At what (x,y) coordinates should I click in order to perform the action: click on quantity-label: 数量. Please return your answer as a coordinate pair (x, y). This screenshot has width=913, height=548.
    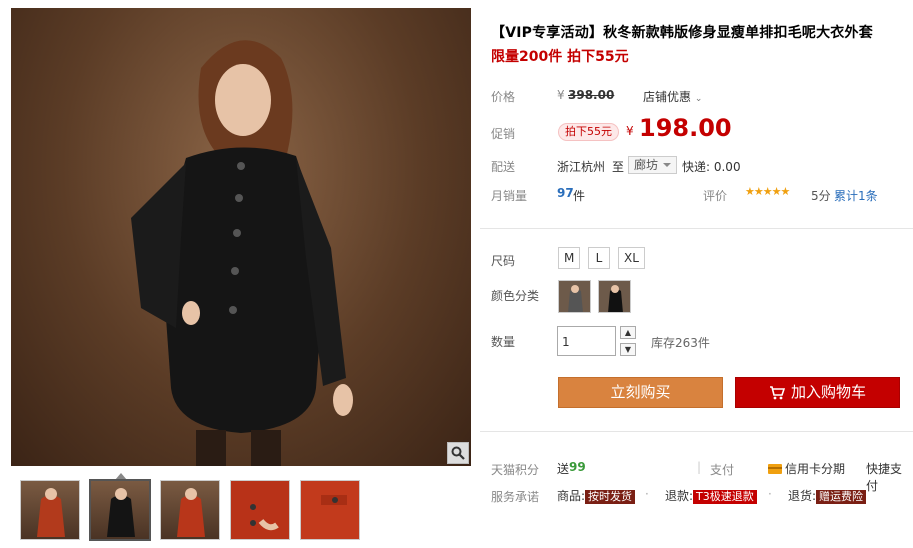
    Looking at the image, I should click on (503, 342).